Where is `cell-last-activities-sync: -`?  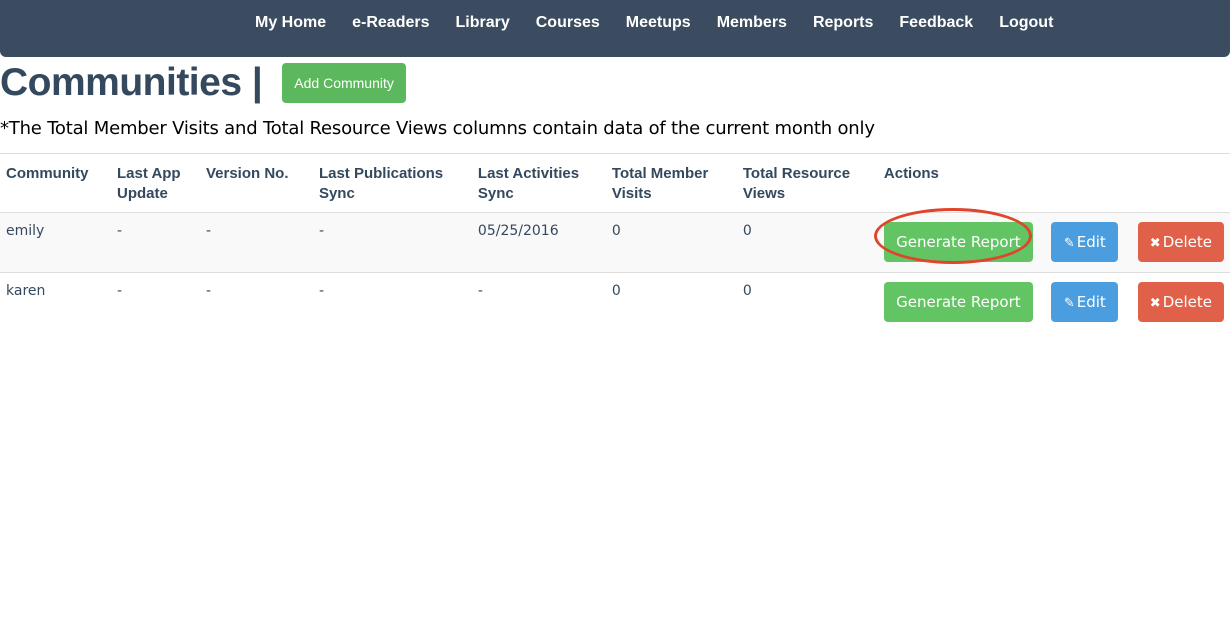
cell-last-activities-sync: - is located at coordinates (538, 302).